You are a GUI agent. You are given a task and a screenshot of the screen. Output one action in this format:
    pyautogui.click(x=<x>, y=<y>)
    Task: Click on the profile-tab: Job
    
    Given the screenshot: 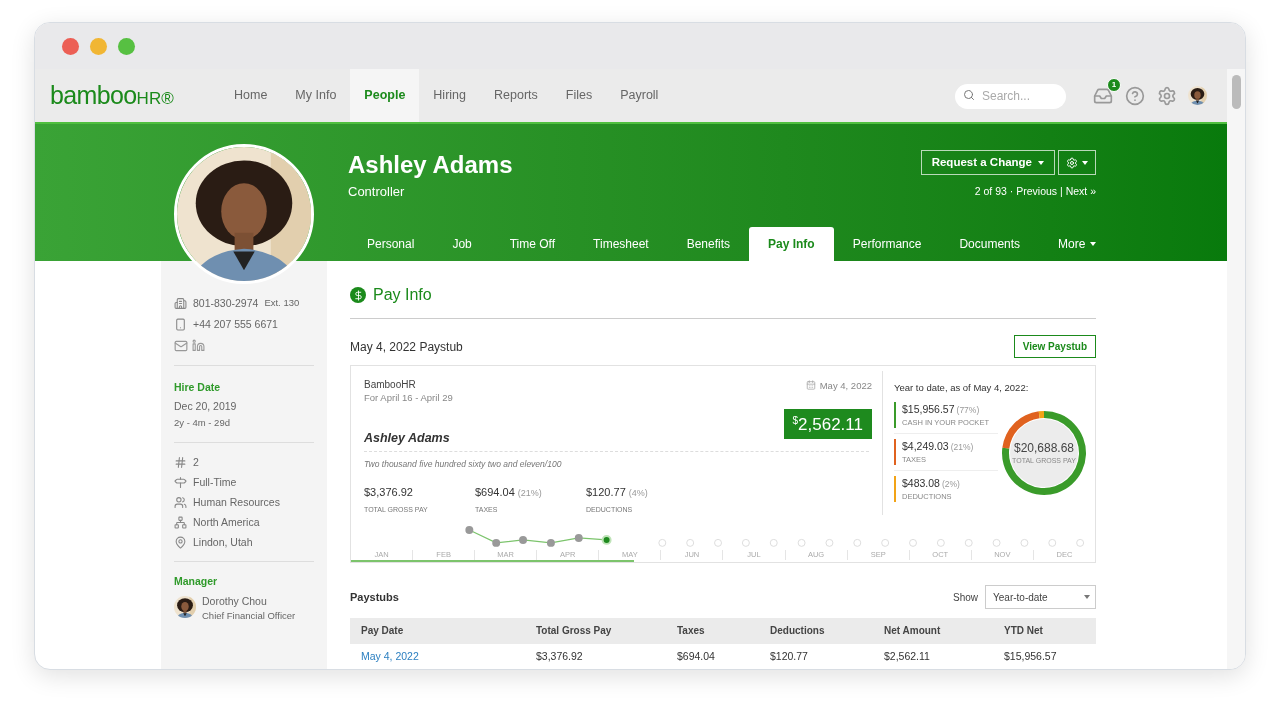 What is the action you would take?
    pyautogui.click(x=462, y=244)
    